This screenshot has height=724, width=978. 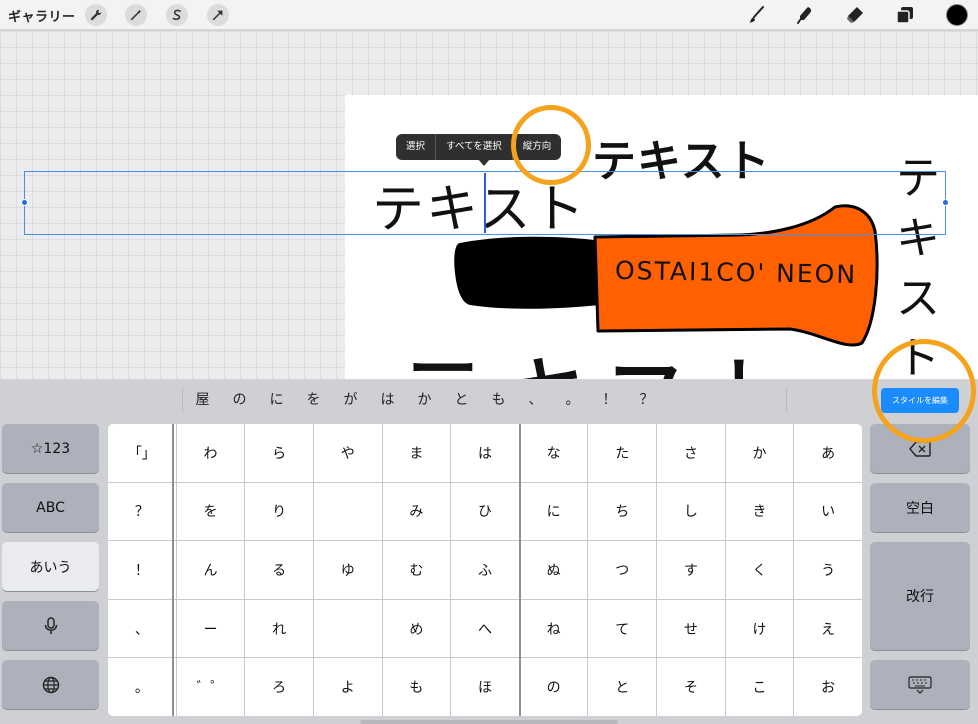 What do you see at coordinates (416, 511) in the screenshot?
I see `kana-key: み` at bounding box center [416, 511].